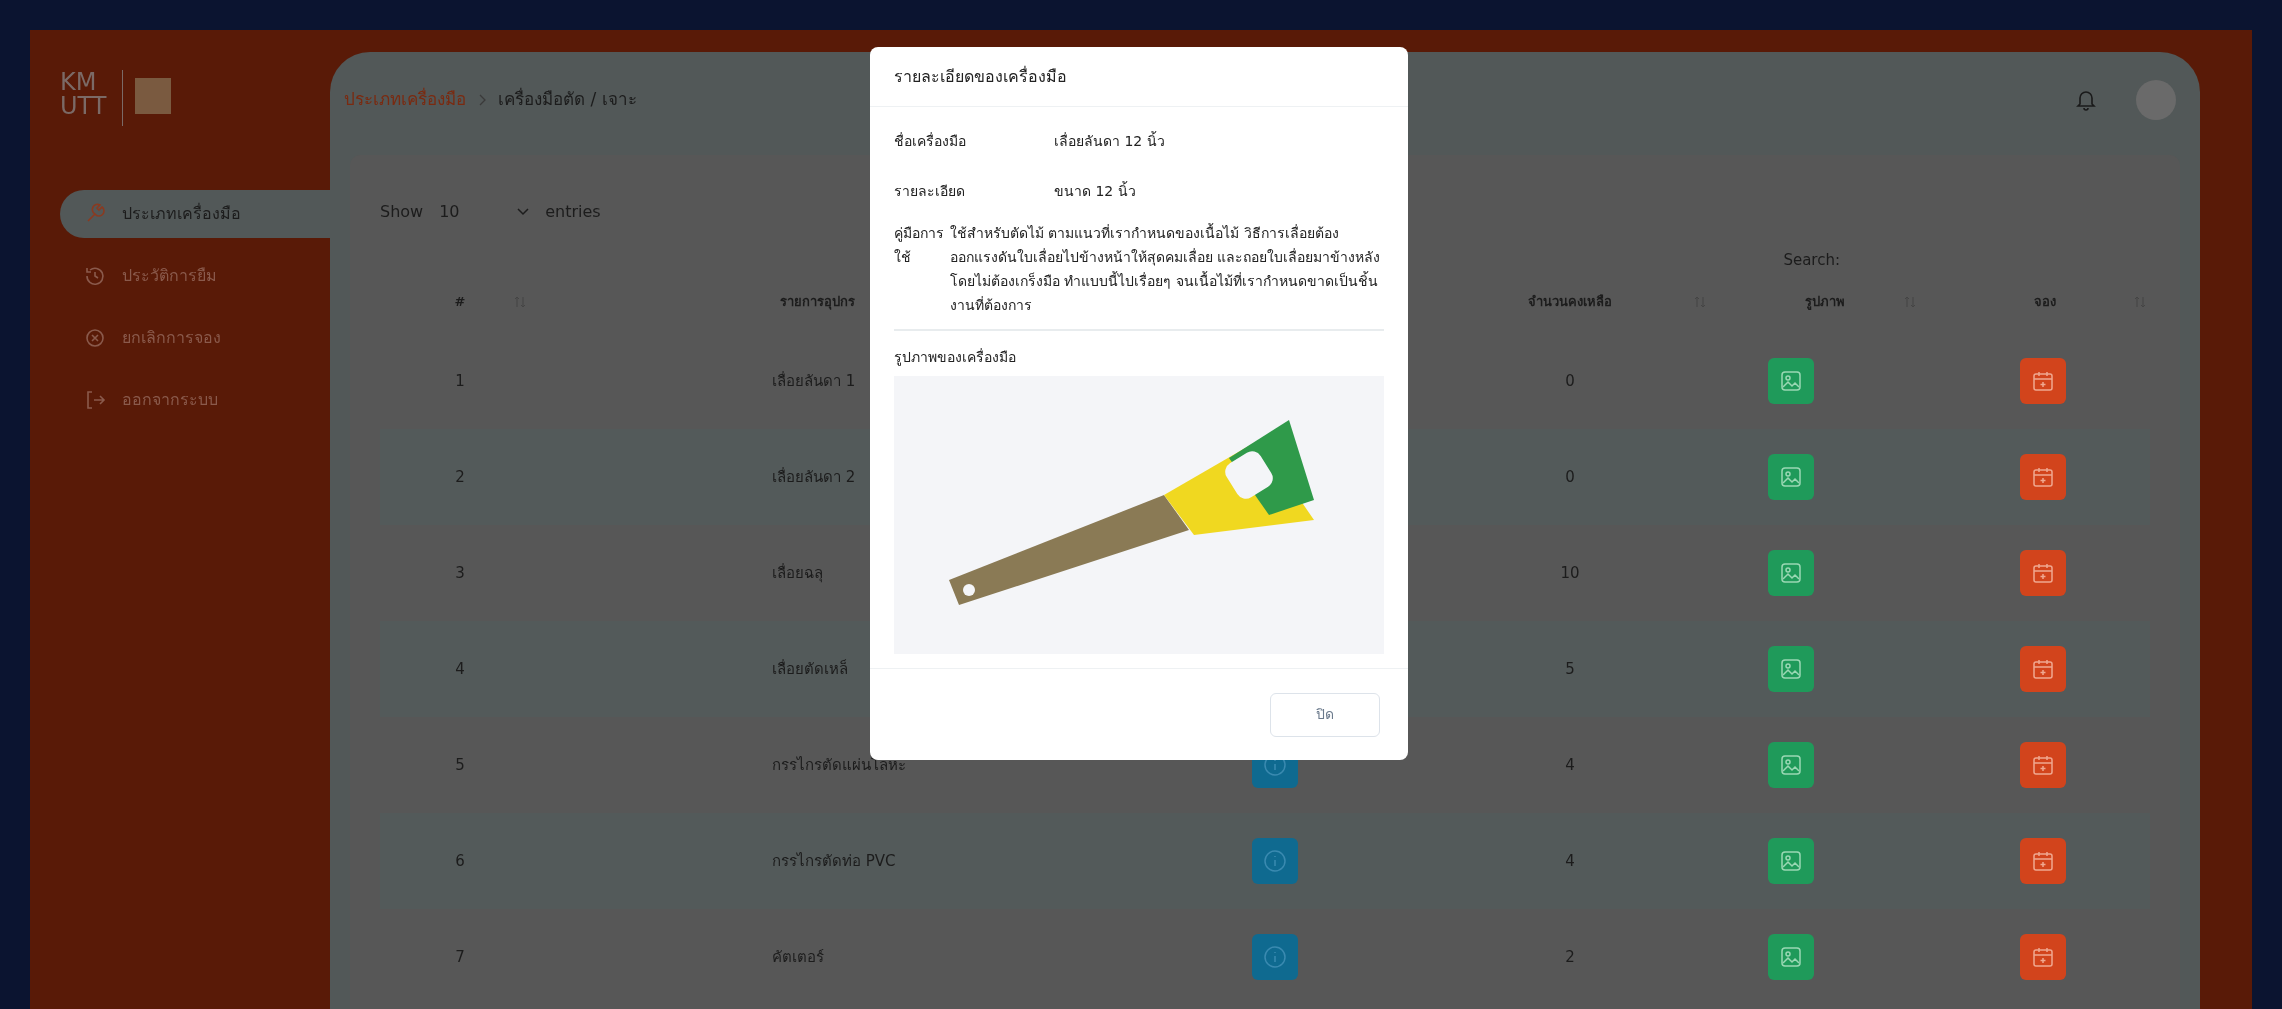 The height and width of the screenshot is (1009, 2282). What do you see at coordinates (195, 276) in the screenshot?
I see `sidebar-item: ประวัติการยืม` at bounding box center [195, 276].